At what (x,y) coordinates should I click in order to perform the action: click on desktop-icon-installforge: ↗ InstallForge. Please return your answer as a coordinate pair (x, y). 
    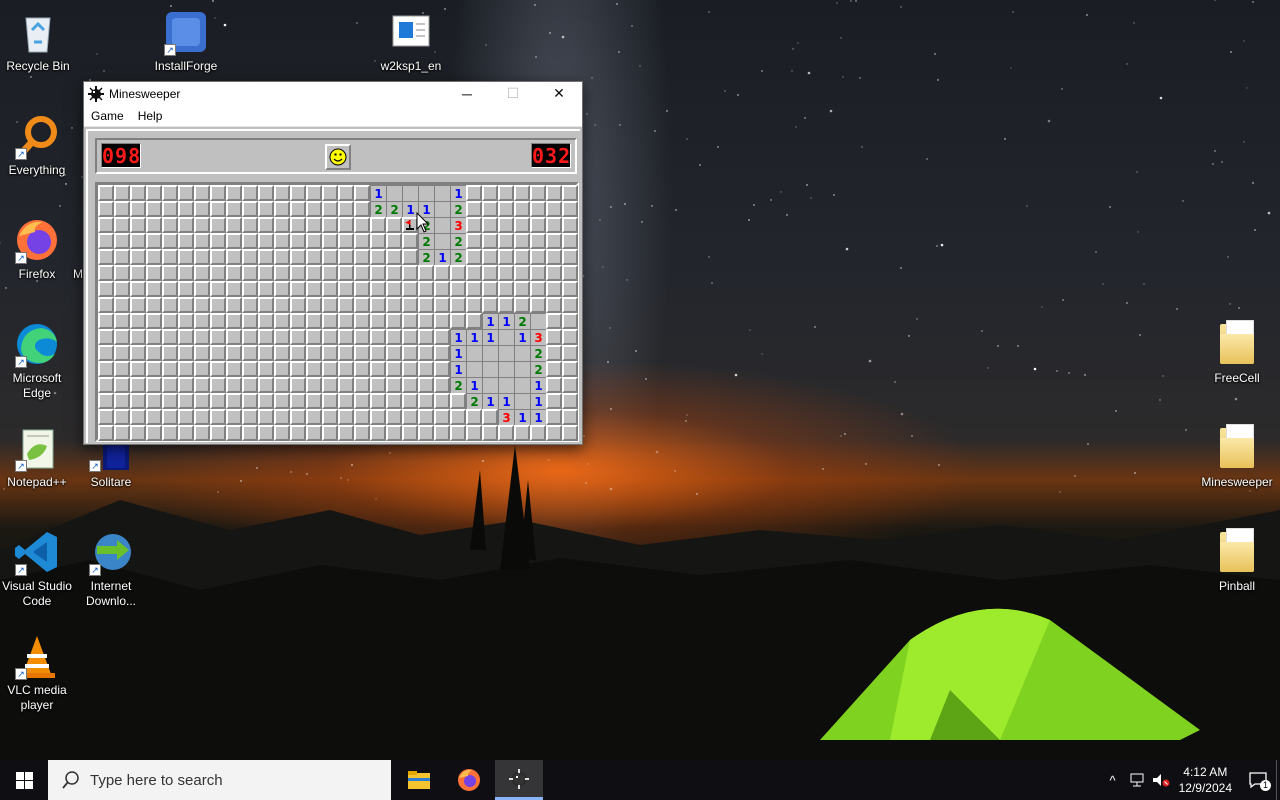
    Looking at the image, I should click on (186, 41).